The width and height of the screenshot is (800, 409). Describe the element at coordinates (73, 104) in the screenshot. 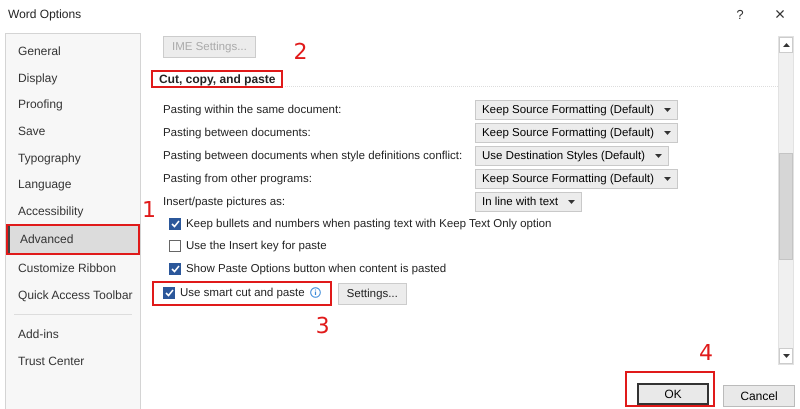

I see `sidebar-item: Proofing` at that location.